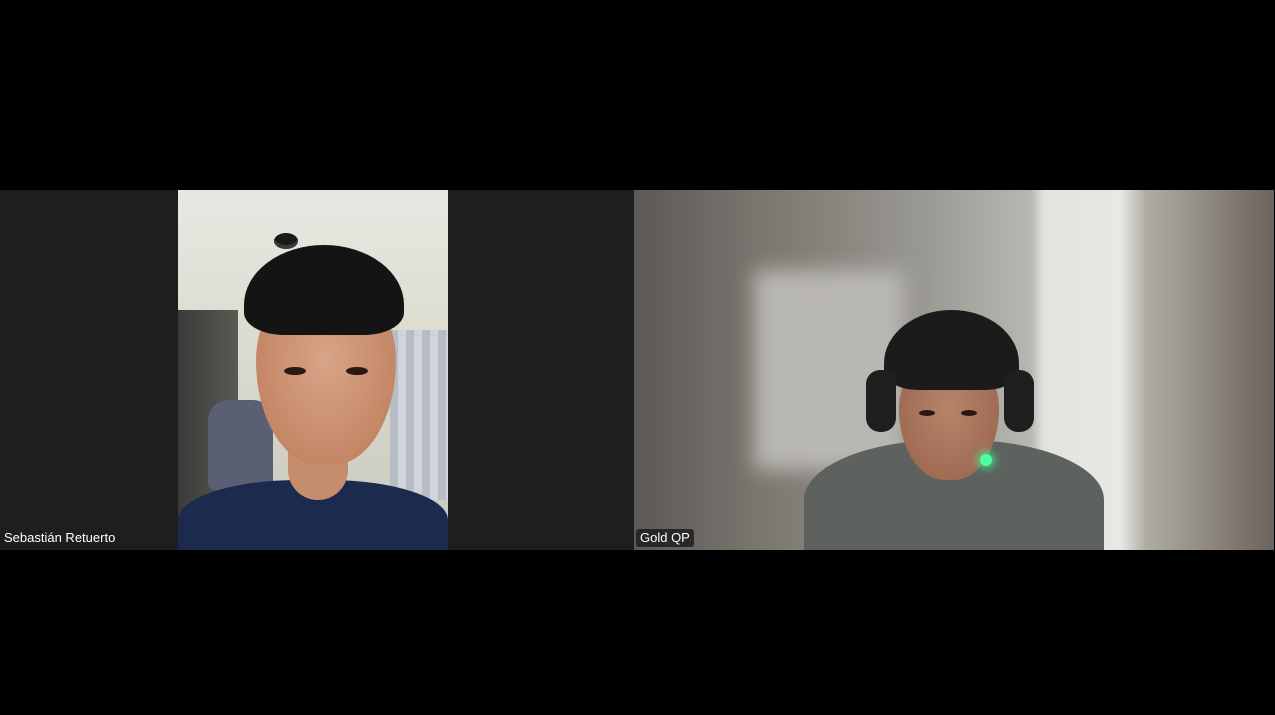  What do you see at coordinates (240, 445) in the screenshot?
I see `background-person` at bounding box center [240, 445].